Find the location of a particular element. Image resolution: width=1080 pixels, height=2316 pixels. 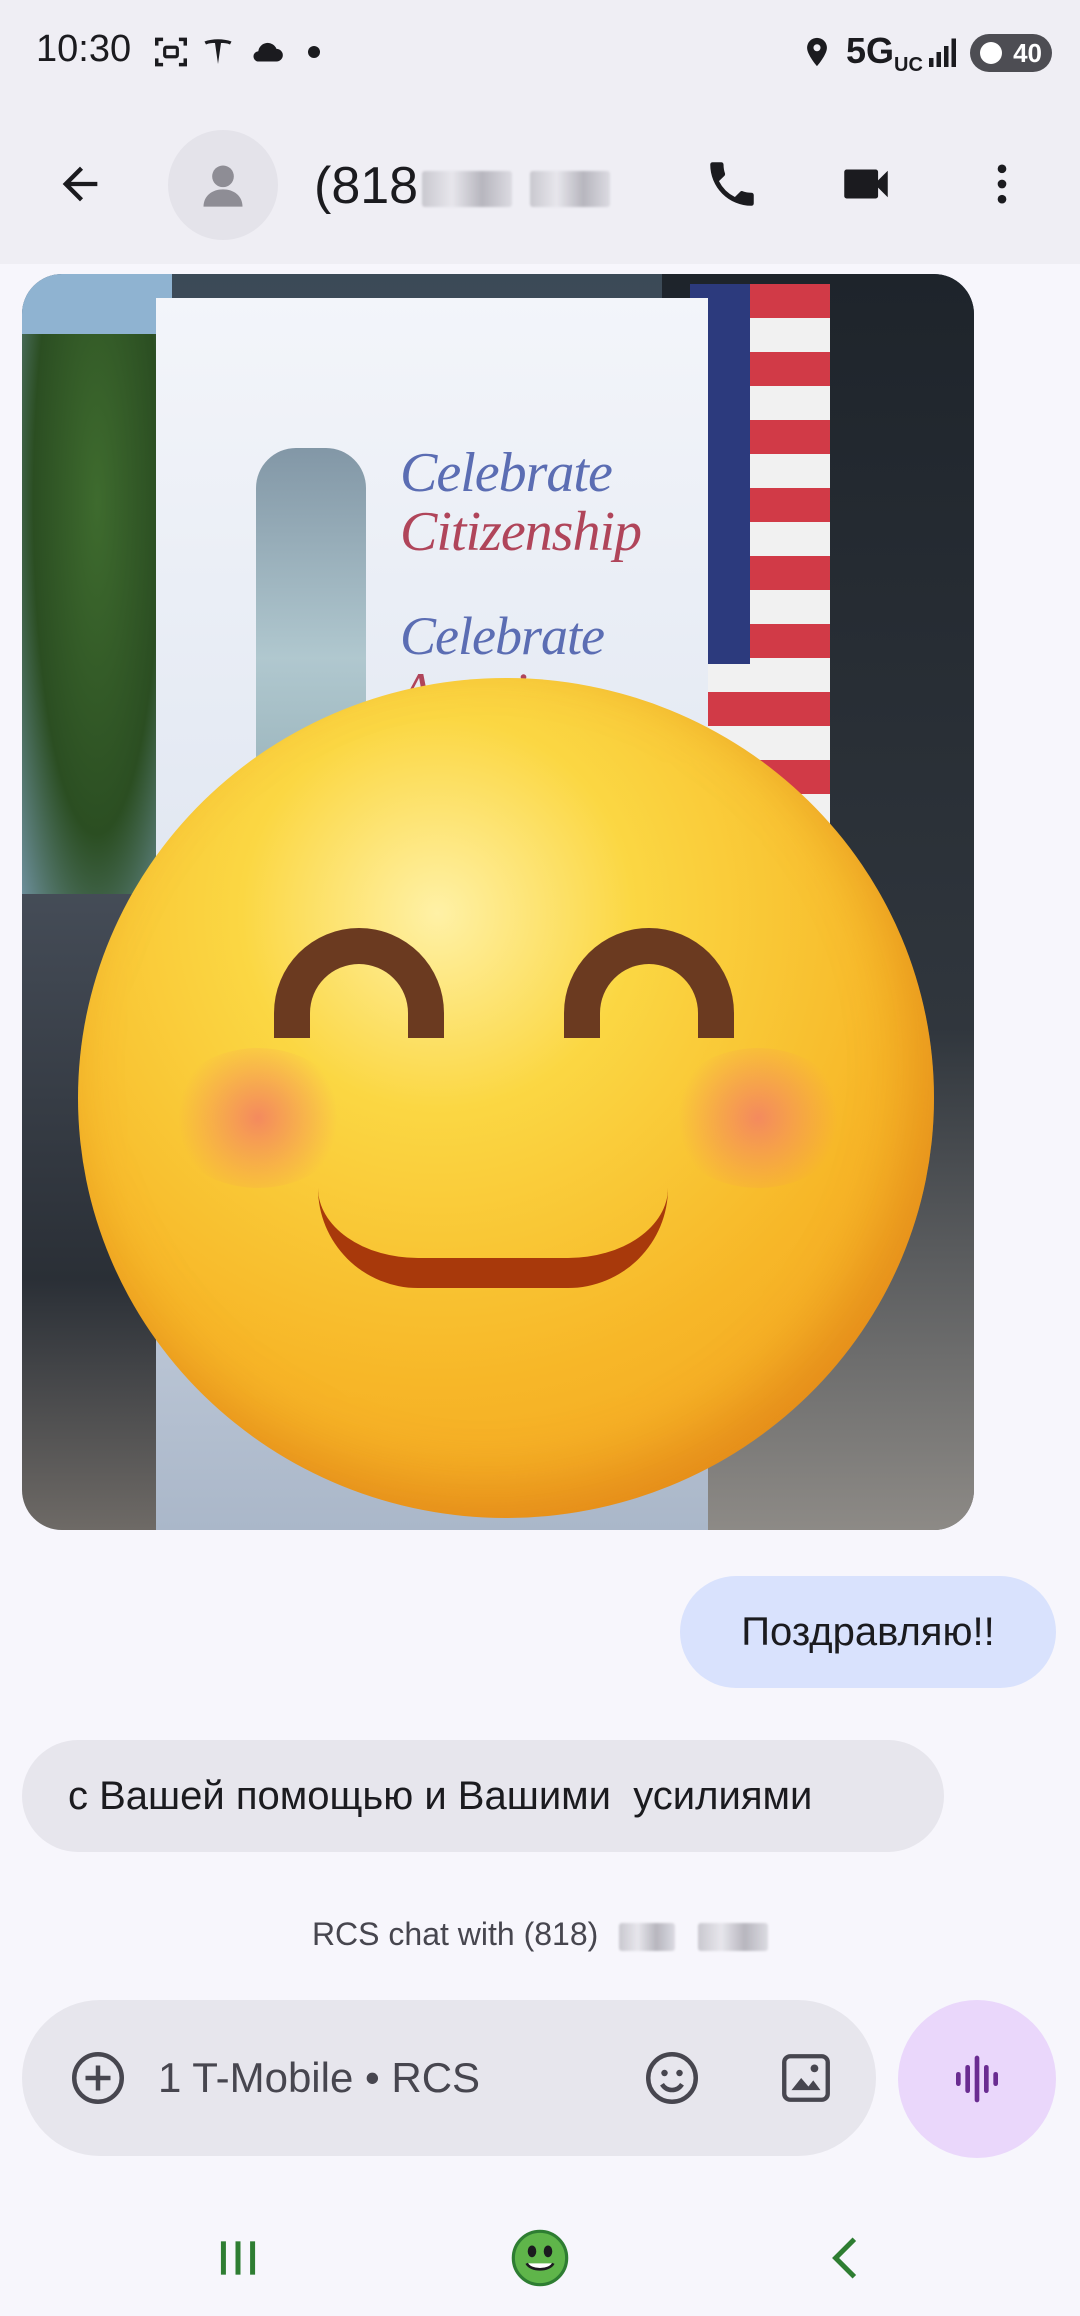

video-call-button is located at coordinates (866, 184).